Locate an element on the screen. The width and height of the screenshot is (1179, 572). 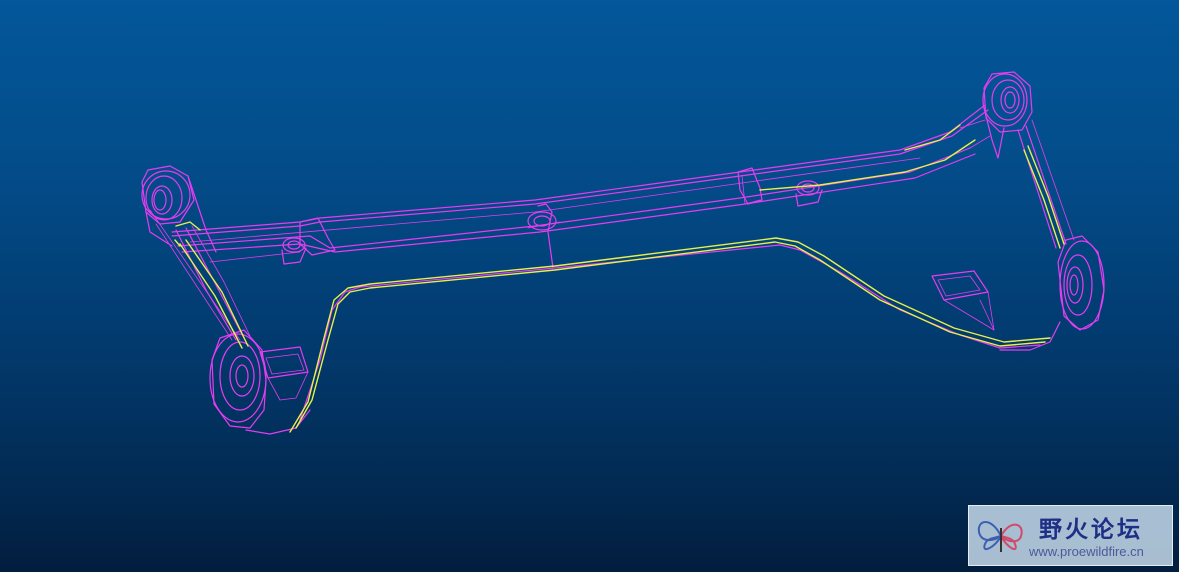
watermark-title: 野火论坛 is located at coordinates (1091, 530).